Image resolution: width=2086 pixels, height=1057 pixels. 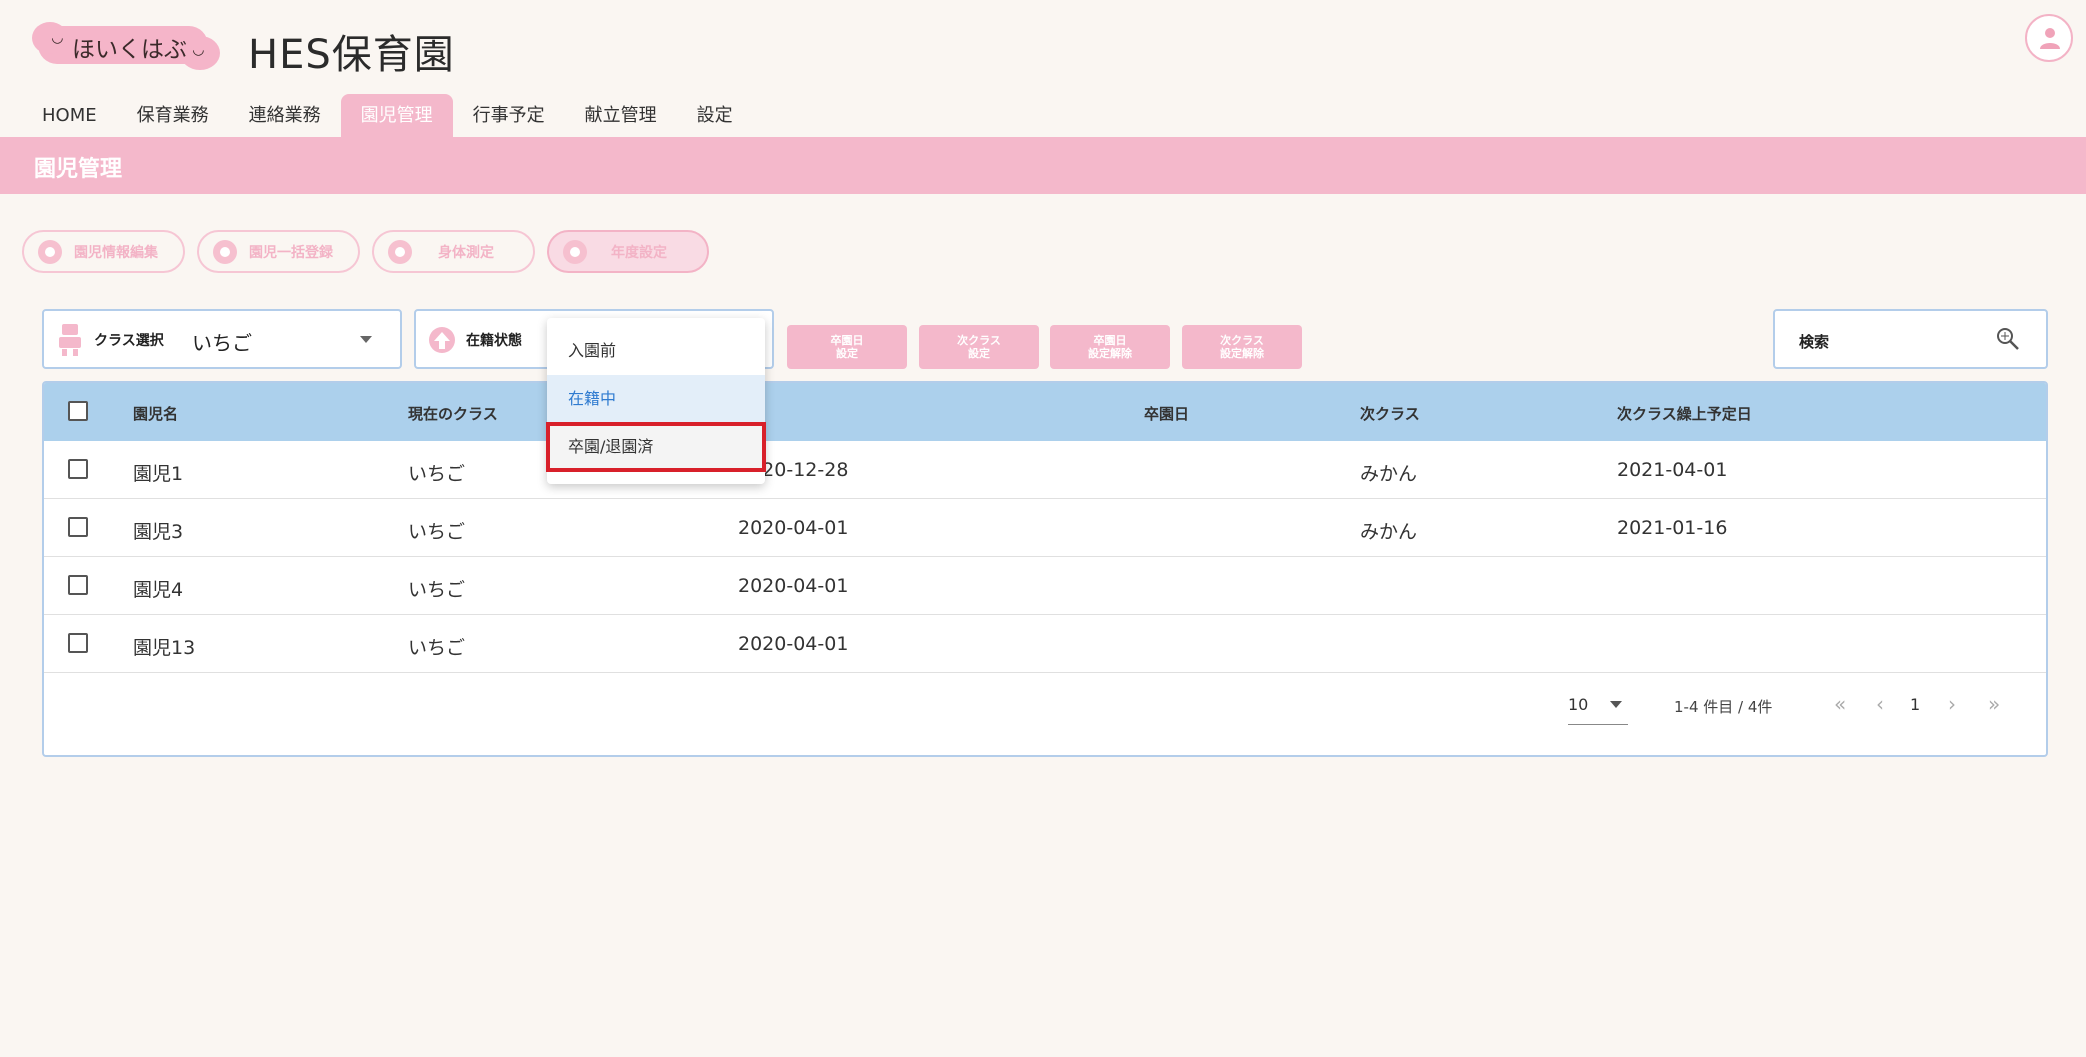 What do you see at coordinates (1045, 706) in the screenshot?
I see `pagination: 10 1-4 件目 / 4件 « ‹ 1 › »` at bounding box center [1045, 706].